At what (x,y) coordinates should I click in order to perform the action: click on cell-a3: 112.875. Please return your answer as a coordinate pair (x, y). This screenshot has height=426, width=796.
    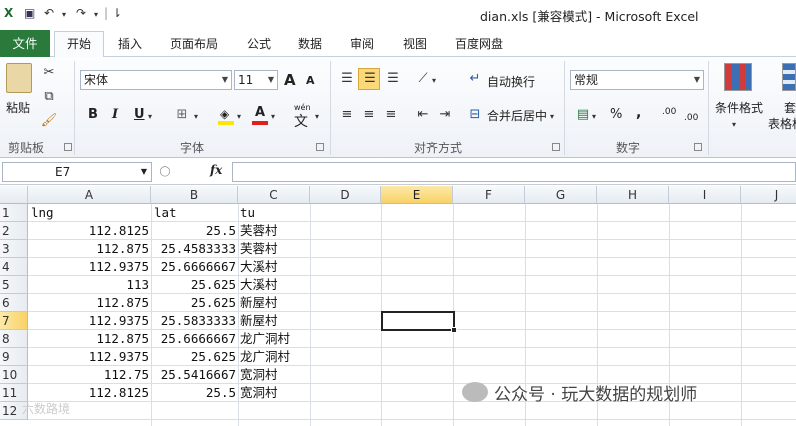
    Looking at the image, I should click on (88, 249).